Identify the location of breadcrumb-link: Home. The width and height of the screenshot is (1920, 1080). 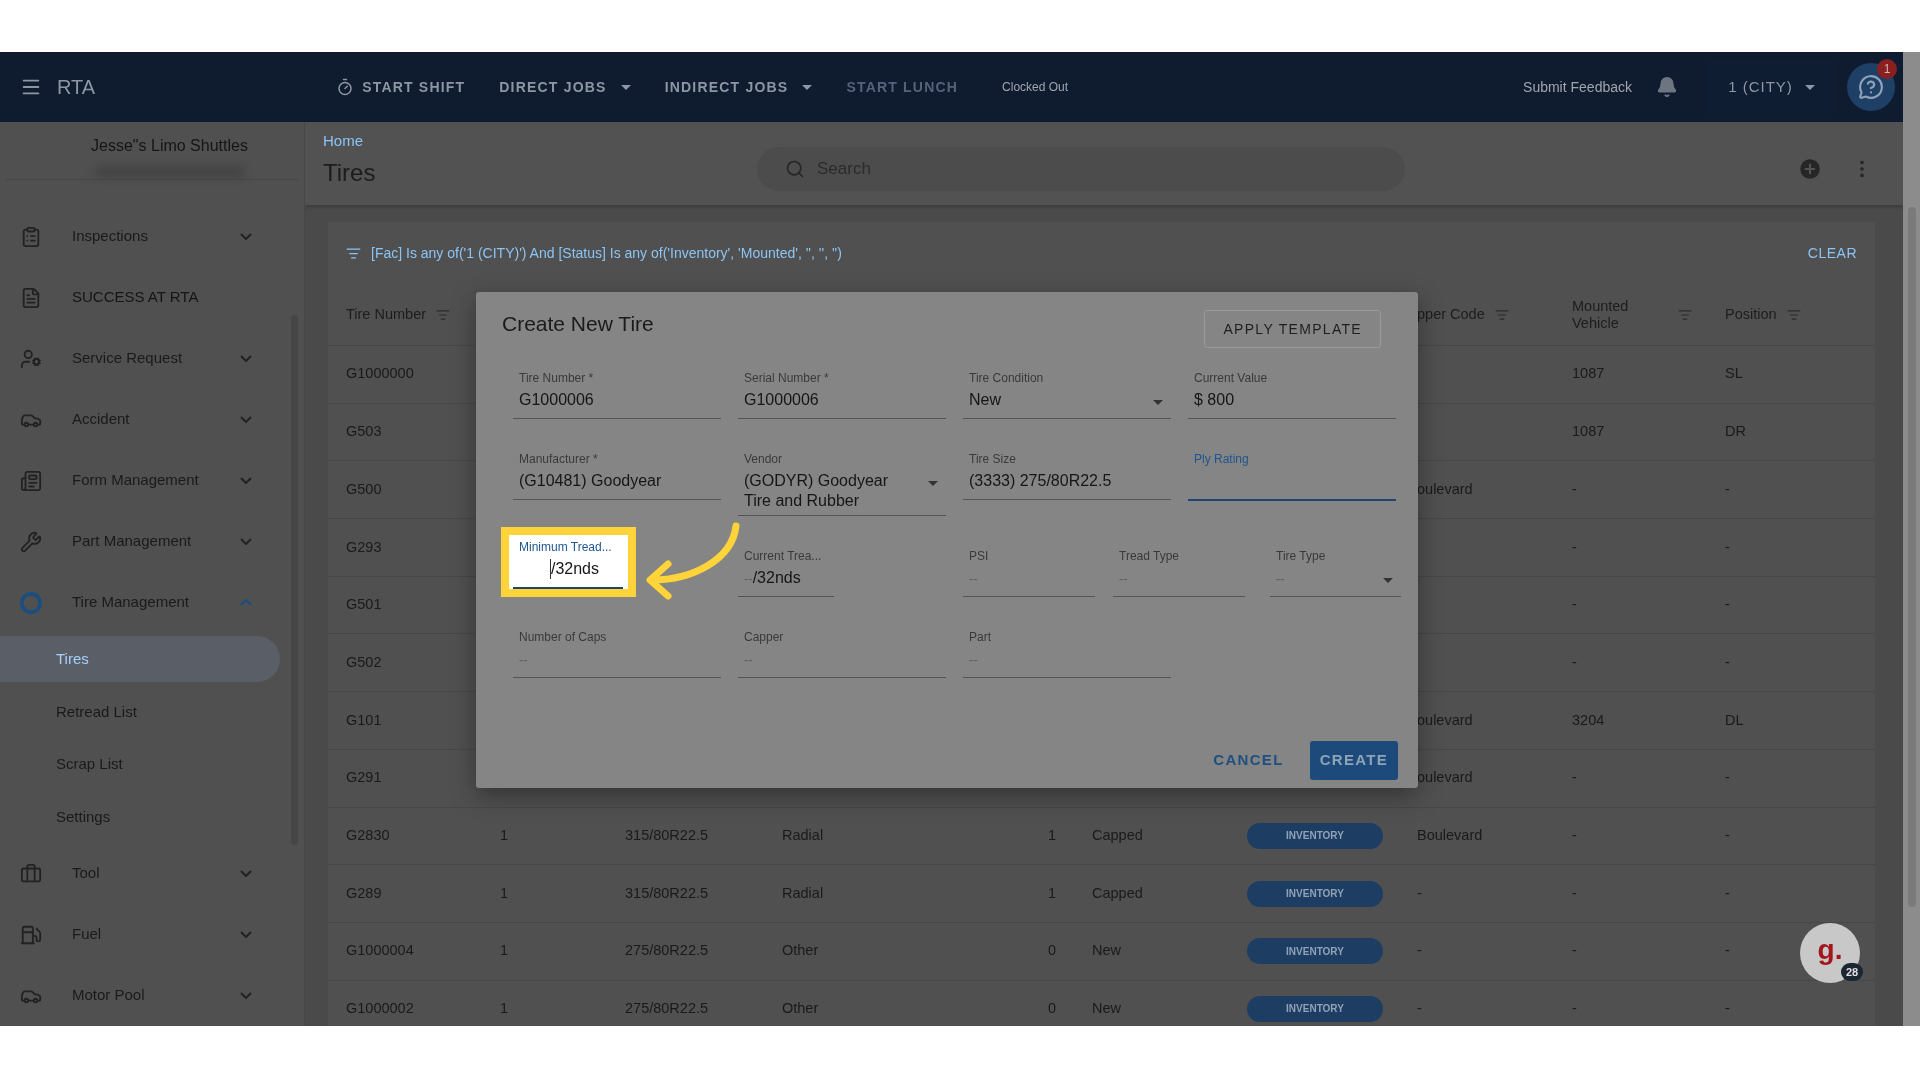
(540, 141).